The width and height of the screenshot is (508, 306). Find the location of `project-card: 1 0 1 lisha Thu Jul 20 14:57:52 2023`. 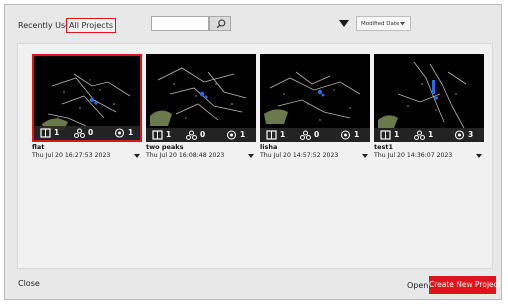

project-card: 1 0 1 lisha Thu Jul 20 14:57:52 2023 is located at coordinates (315, 109).